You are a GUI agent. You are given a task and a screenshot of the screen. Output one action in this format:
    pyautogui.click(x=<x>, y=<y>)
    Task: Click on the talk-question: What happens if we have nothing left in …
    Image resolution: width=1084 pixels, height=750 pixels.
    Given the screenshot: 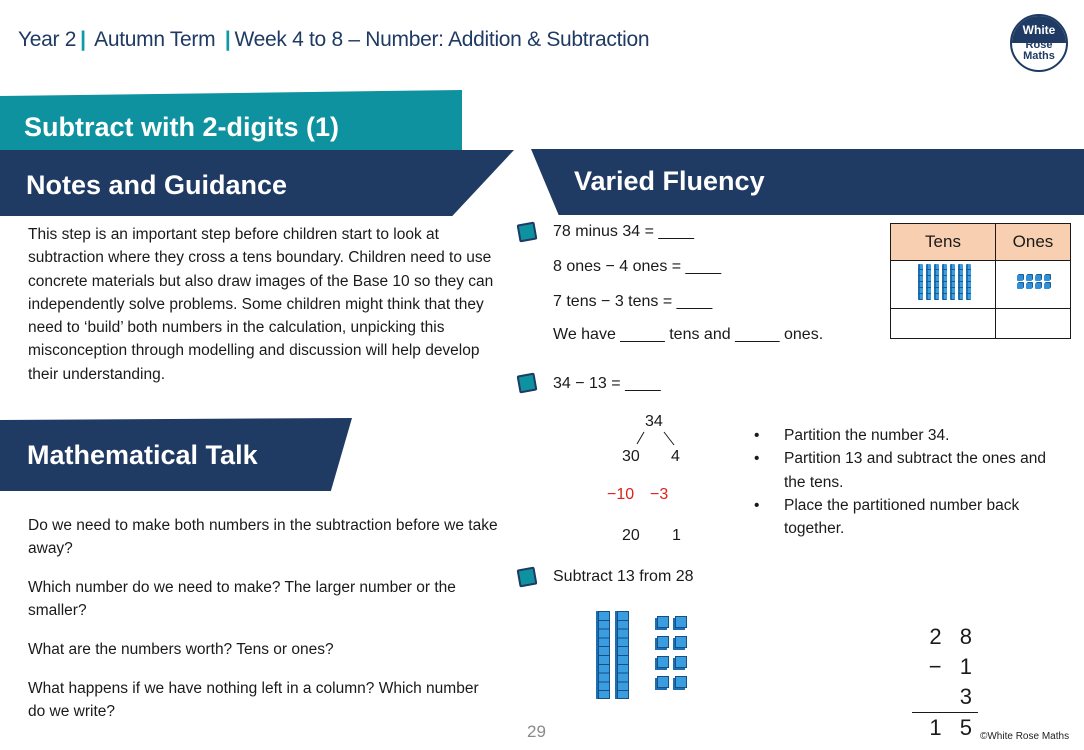 What is the action you would take?
    pyautogui.click(x=253, y=700)
    